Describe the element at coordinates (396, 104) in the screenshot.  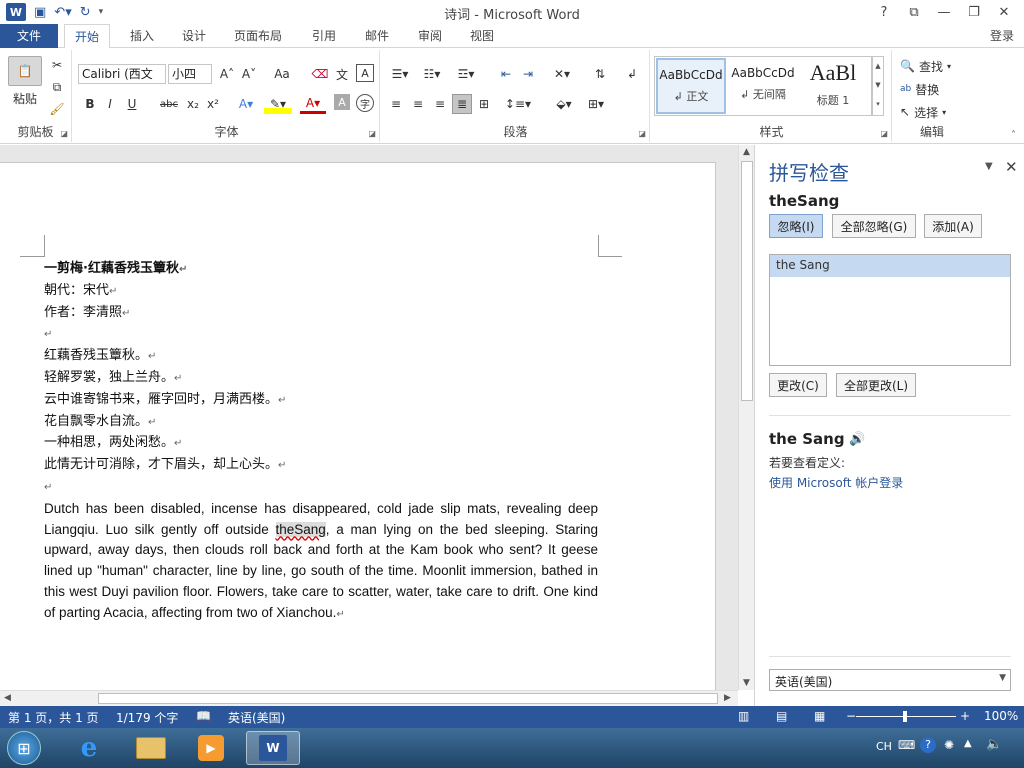
I see `align-left-icon: ≡` at that location.